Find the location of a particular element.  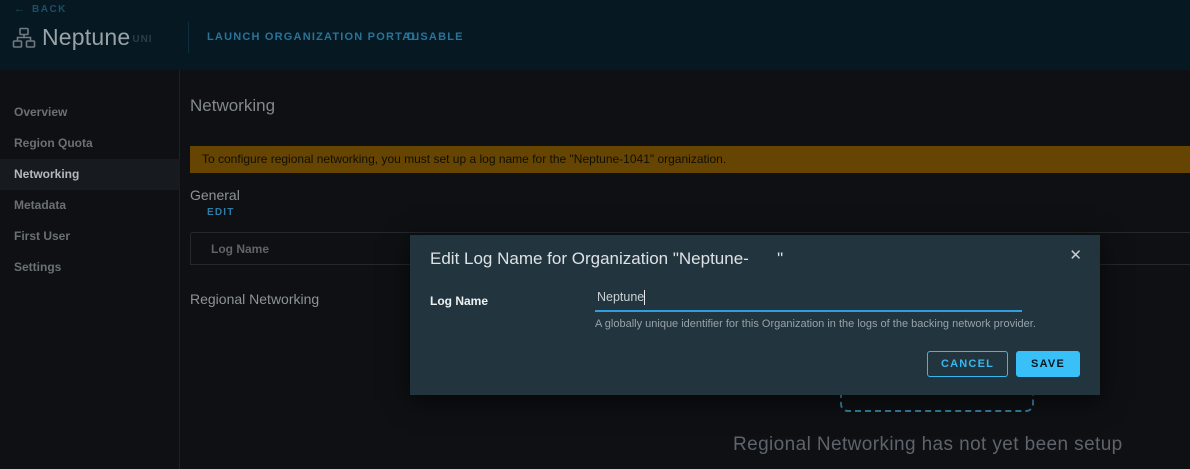

close-icon: ✕ is located at coordinates (1075, 255).